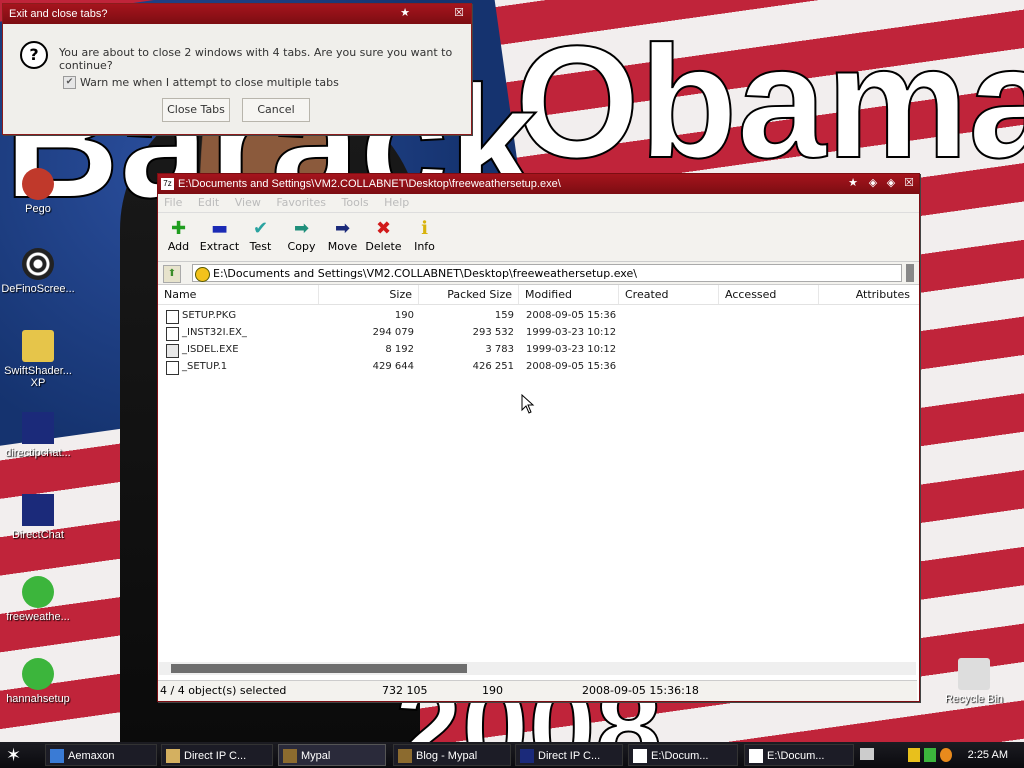  Describe the element at coordinates (173, 203) in the screenshot. I see `menu-file: File` at that location.